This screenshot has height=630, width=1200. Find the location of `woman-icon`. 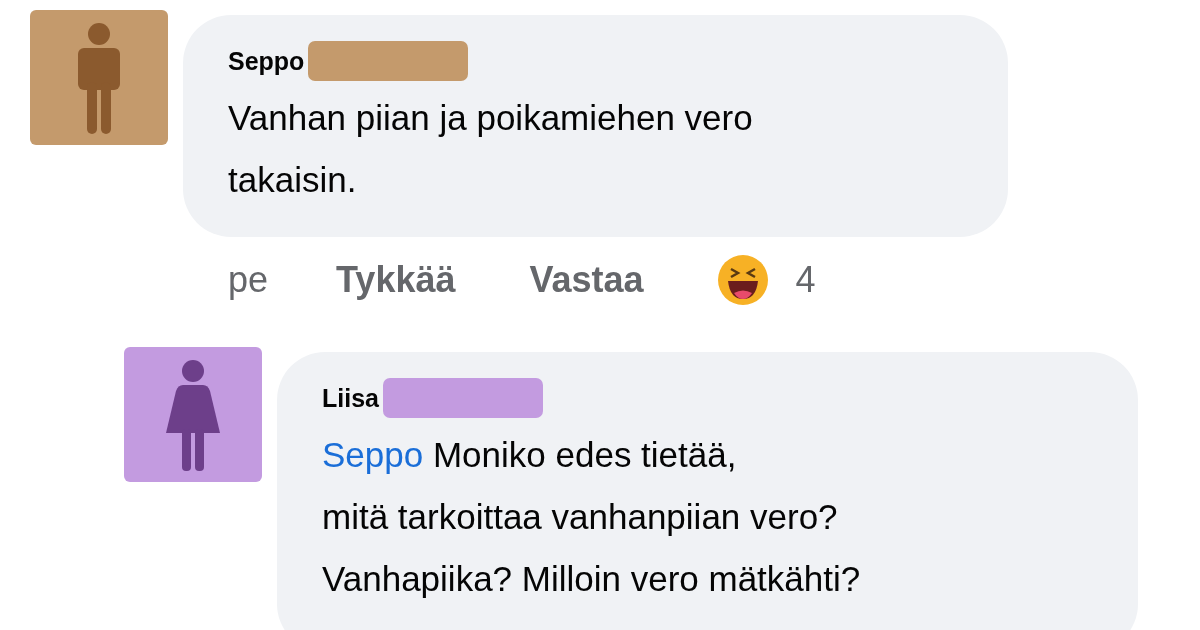

woman-icon is located at coordinates (193, 414).